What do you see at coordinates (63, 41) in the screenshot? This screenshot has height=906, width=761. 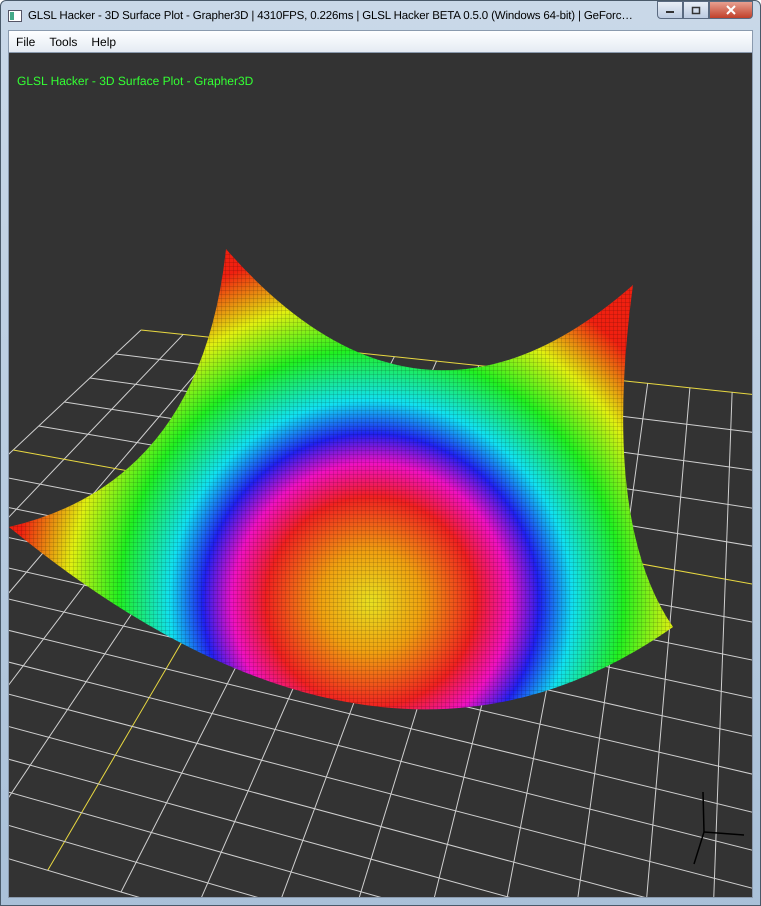 I see `menu-item: Tools` at bounding box center [63, 41].